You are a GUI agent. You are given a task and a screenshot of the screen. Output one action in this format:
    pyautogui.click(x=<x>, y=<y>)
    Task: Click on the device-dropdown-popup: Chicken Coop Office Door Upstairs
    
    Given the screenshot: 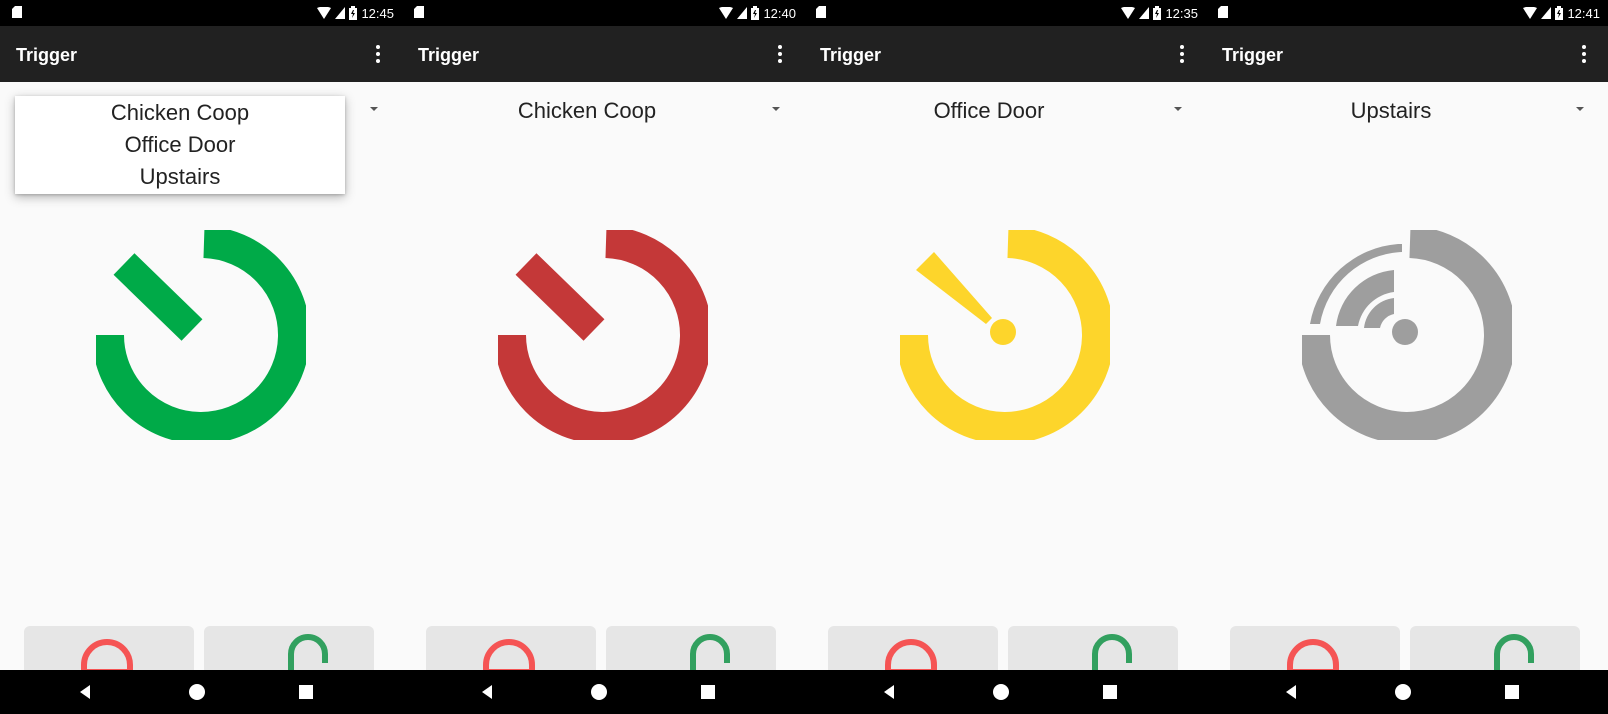 What is the action you would take?
    pyautogui.click(x=180, y=145)
    